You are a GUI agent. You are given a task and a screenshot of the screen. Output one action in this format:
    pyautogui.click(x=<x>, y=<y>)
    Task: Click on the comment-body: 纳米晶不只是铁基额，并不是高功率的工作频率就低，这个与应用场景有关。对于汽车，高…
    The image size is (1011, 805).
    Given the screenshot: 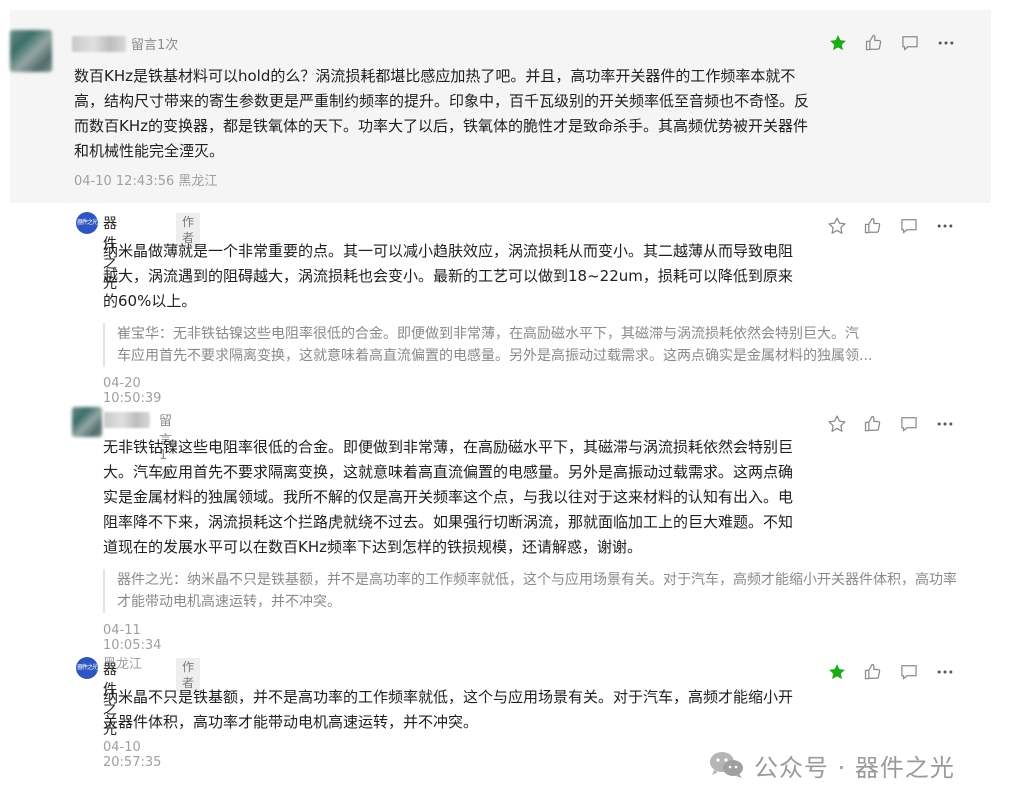 What is the action you would take?
    pyautogui.click(x=448, y=709)
    